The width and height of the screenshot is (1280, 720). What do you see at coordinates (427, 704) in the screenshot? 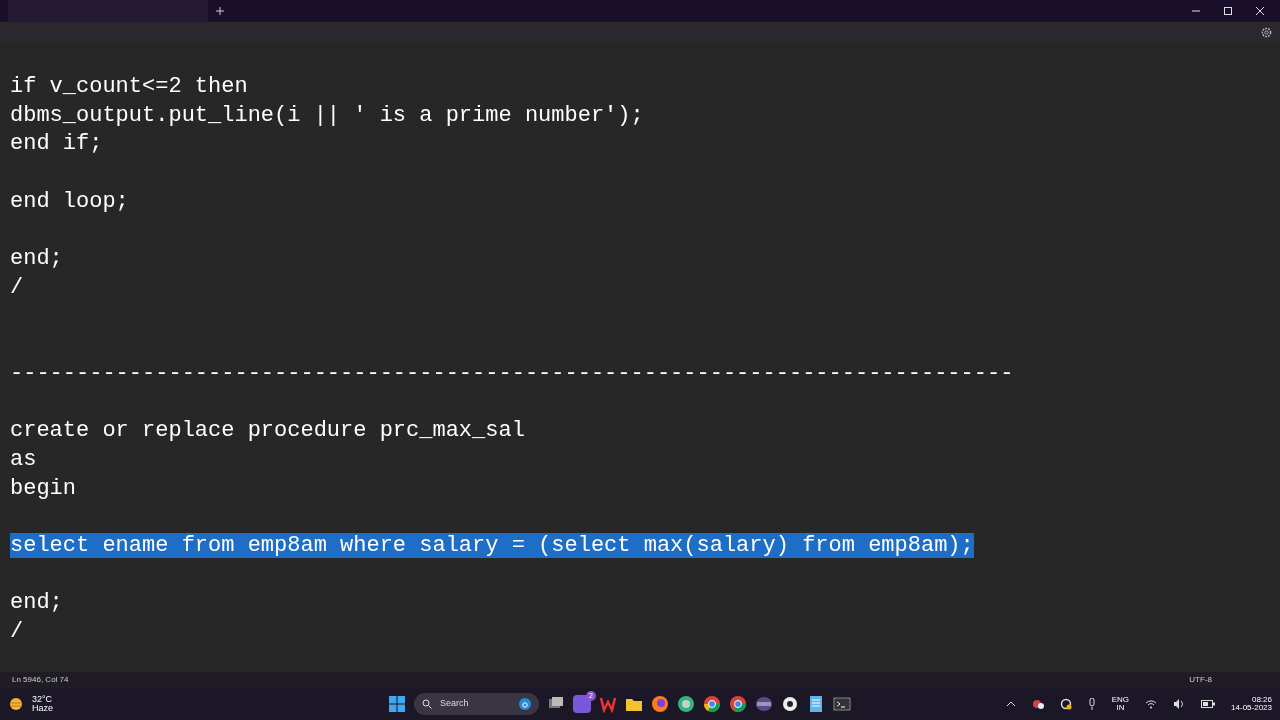
I see `search-icon` at bounding box center [427, 704].